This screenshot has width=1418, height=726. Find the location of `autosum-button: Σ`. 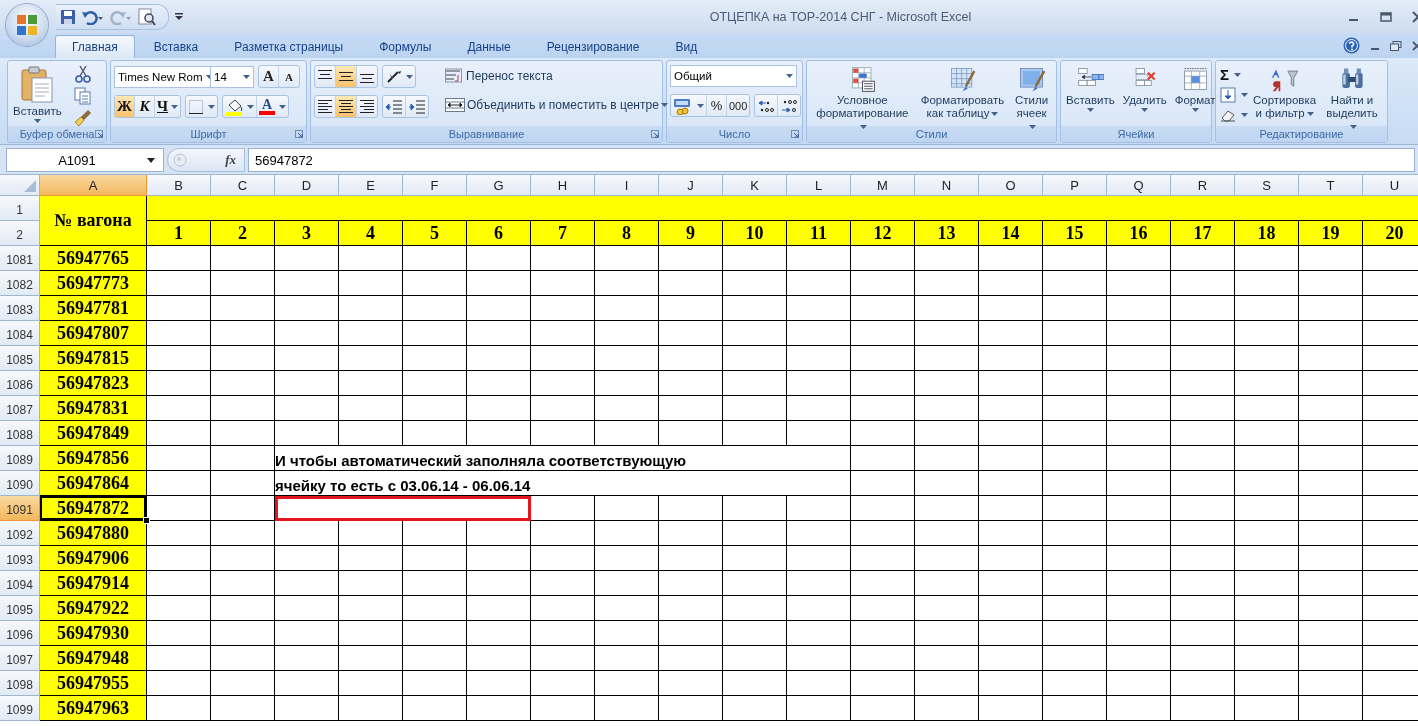

autosum-button: Σ is located at coordinates (1230, 74).